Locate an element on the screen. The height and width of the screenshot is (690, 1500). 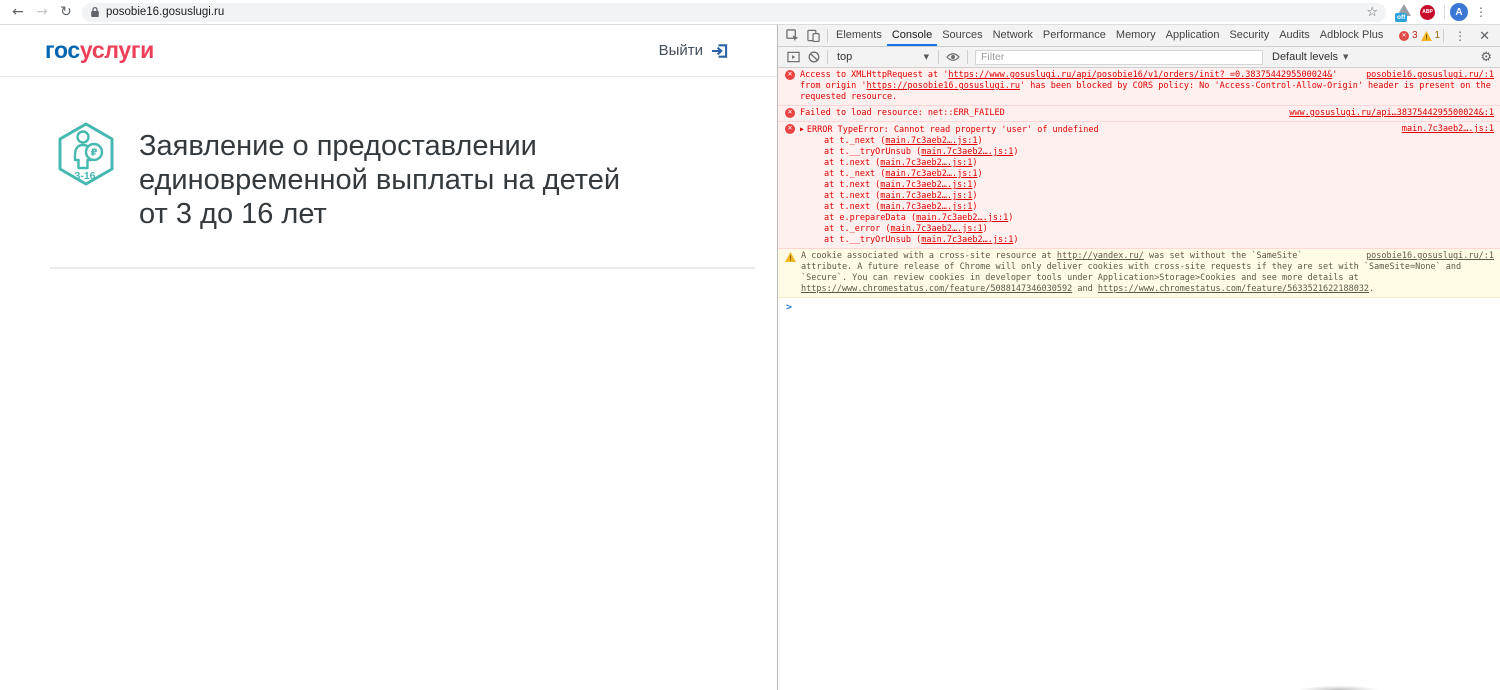
console-badges: ✕ 3 ! 1 is located at coordinates (1419, 35).